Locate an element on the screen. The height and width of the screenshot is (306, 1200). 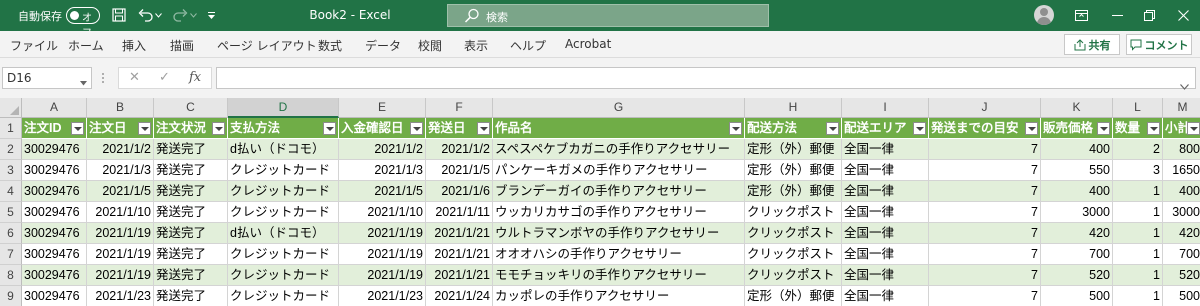
column-header-k: K is located at coordinates (1077, 108).